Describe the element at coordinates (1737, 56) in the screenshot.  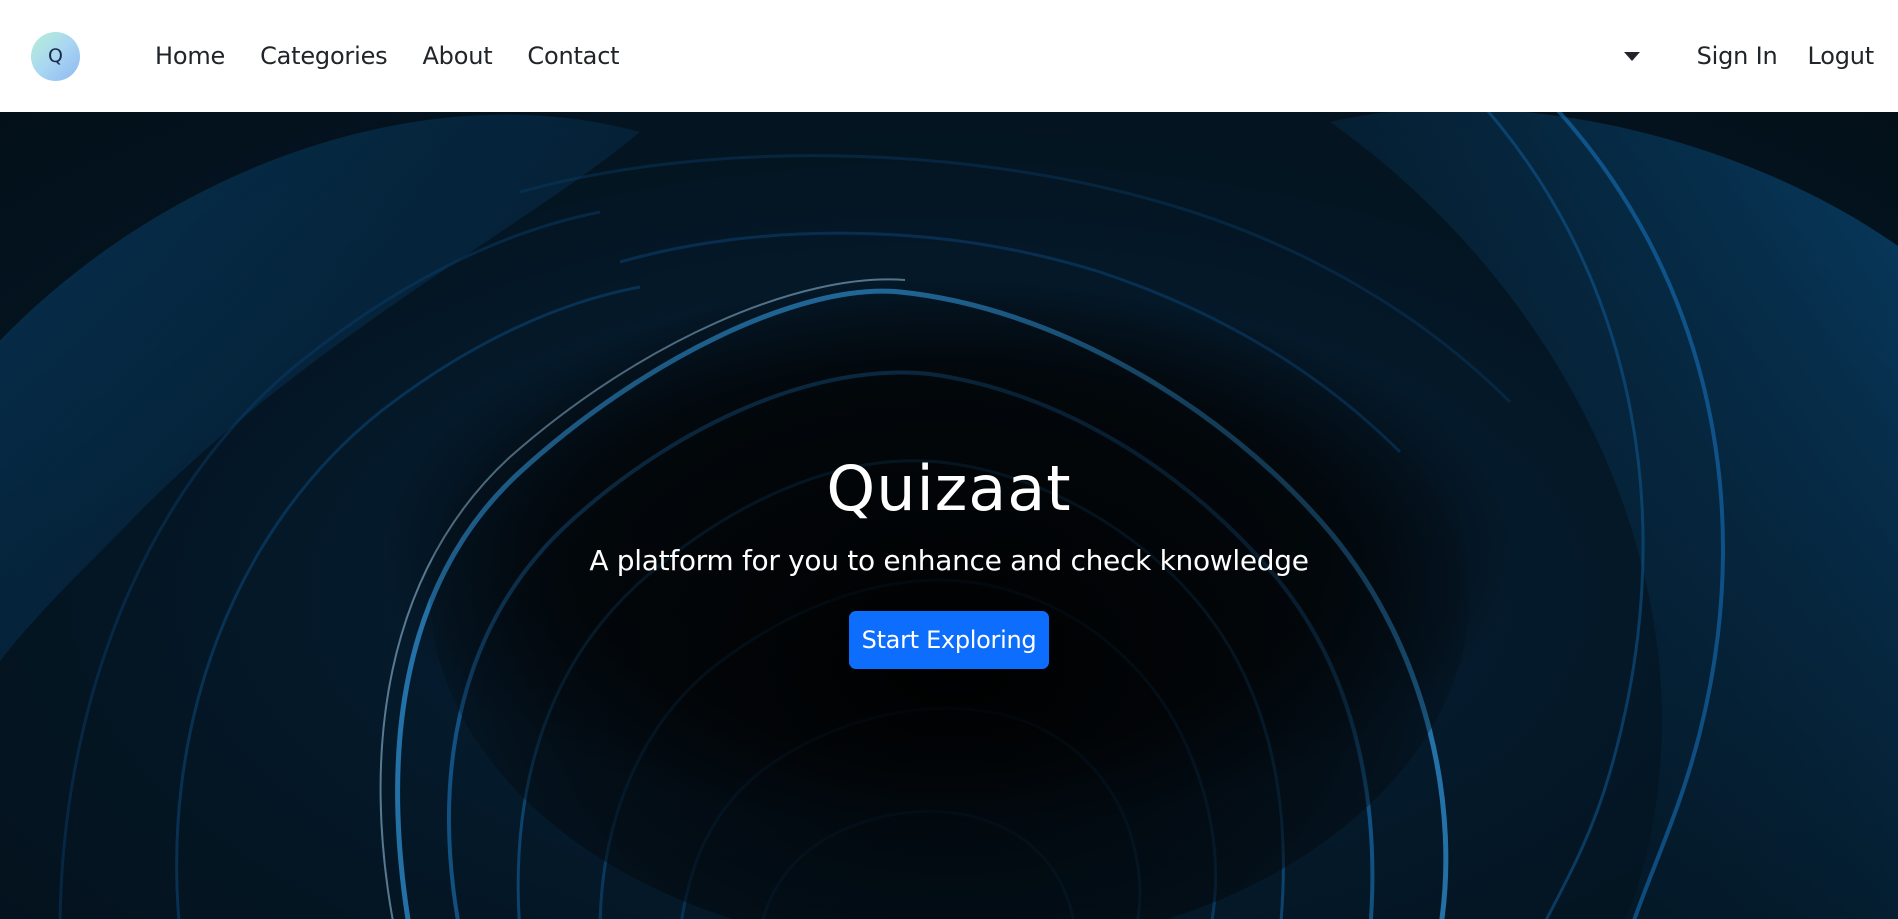
I see `sign-in-link: Sign In` at that location.